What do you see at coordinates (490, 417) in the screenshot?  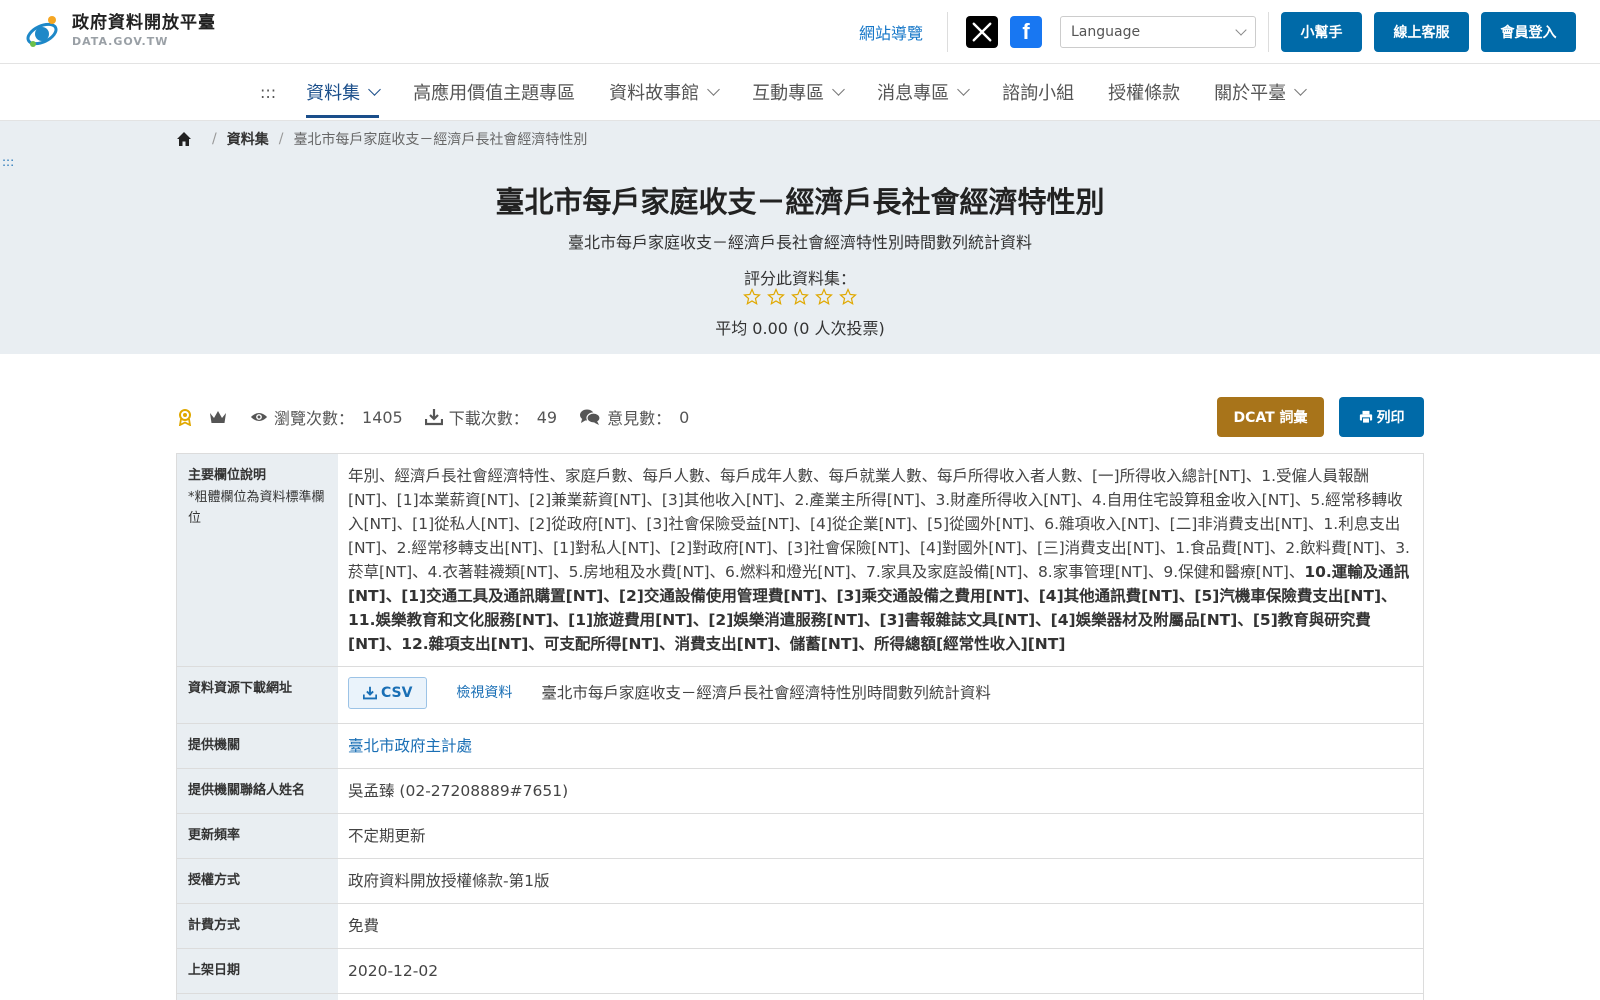 I see `download-count: 下載次數： 49` at bounding box center [490, 417].